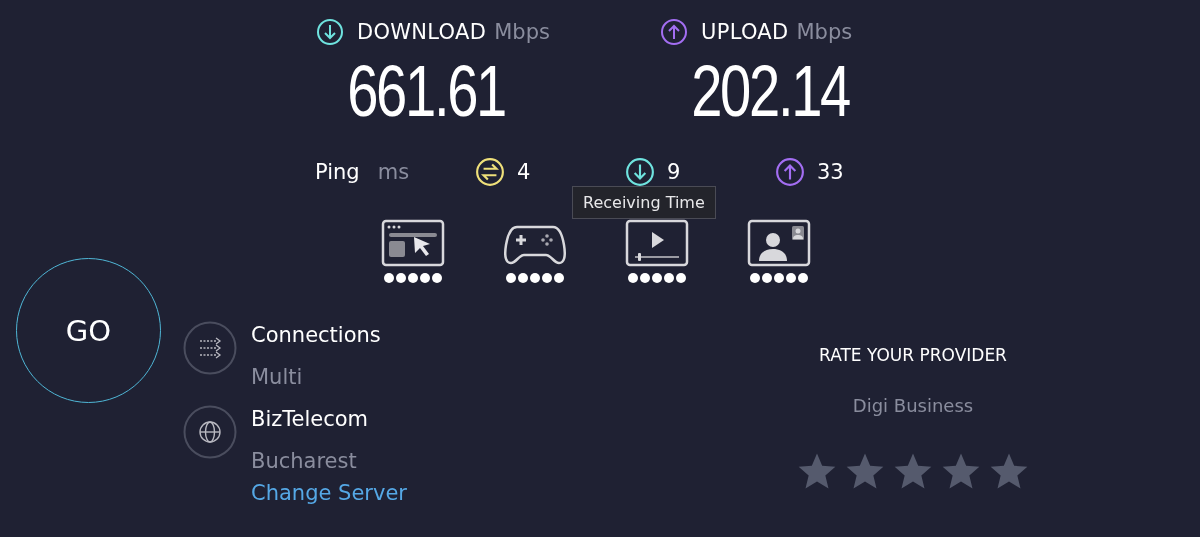 This screenshot has width=1200, height=537. What do you see at coordinates (316, 336) in the screenshot?
I see `info-title: Connections` at bounding box center [316, 336].